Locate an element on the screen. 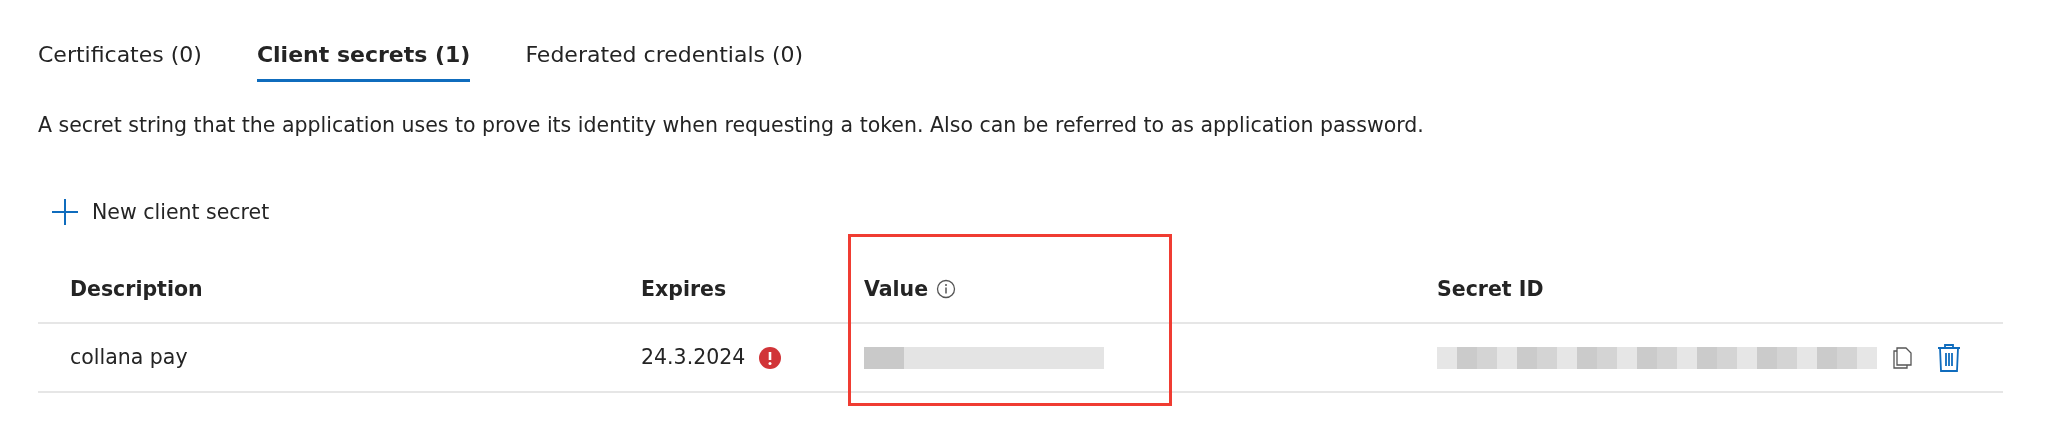 The width and height of the screenshot is (2063, 441). column-header: Secret ID is located at coordinates (1490, 289).